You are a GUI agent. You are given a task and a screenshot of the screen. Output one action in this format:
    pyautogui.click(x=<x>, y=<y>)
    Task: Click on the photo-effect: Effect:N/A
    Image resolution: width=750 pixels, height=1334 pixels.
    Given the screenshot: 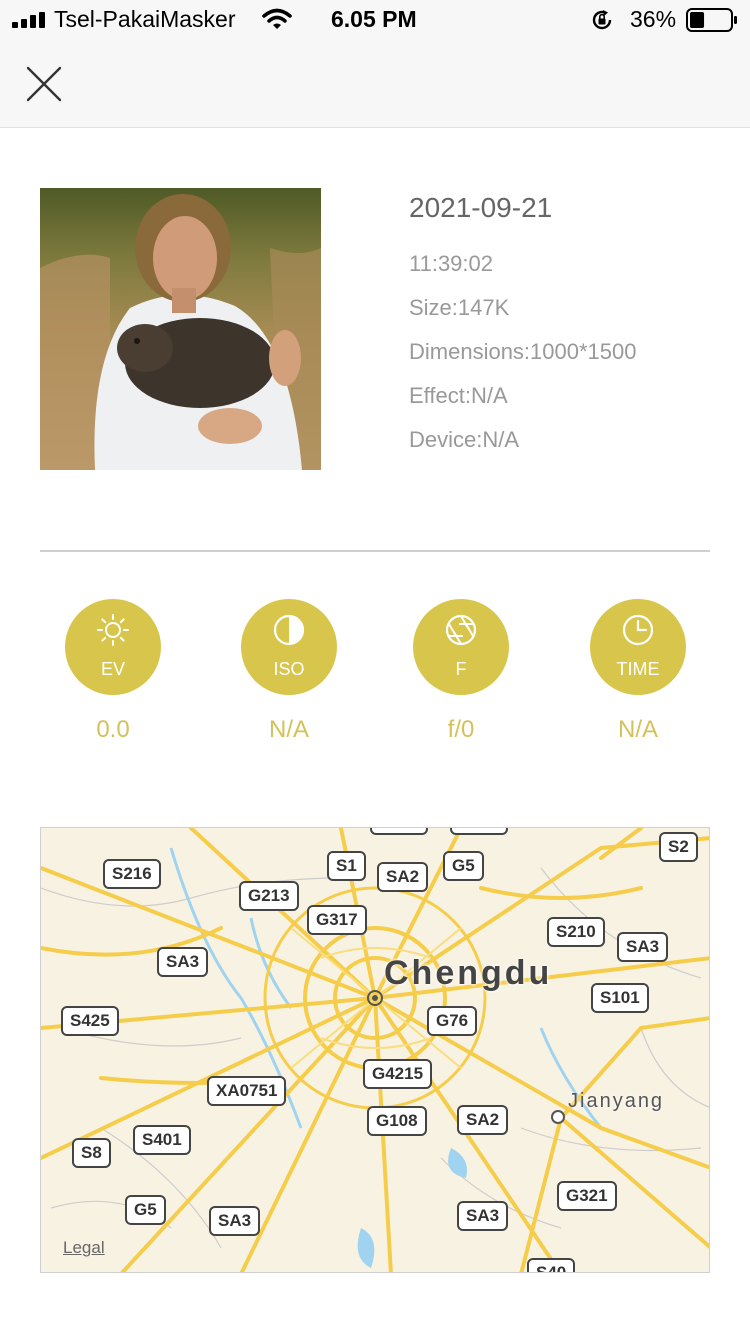 What is the action you would take?
    pyautogui.click(x=458, y=395)
    